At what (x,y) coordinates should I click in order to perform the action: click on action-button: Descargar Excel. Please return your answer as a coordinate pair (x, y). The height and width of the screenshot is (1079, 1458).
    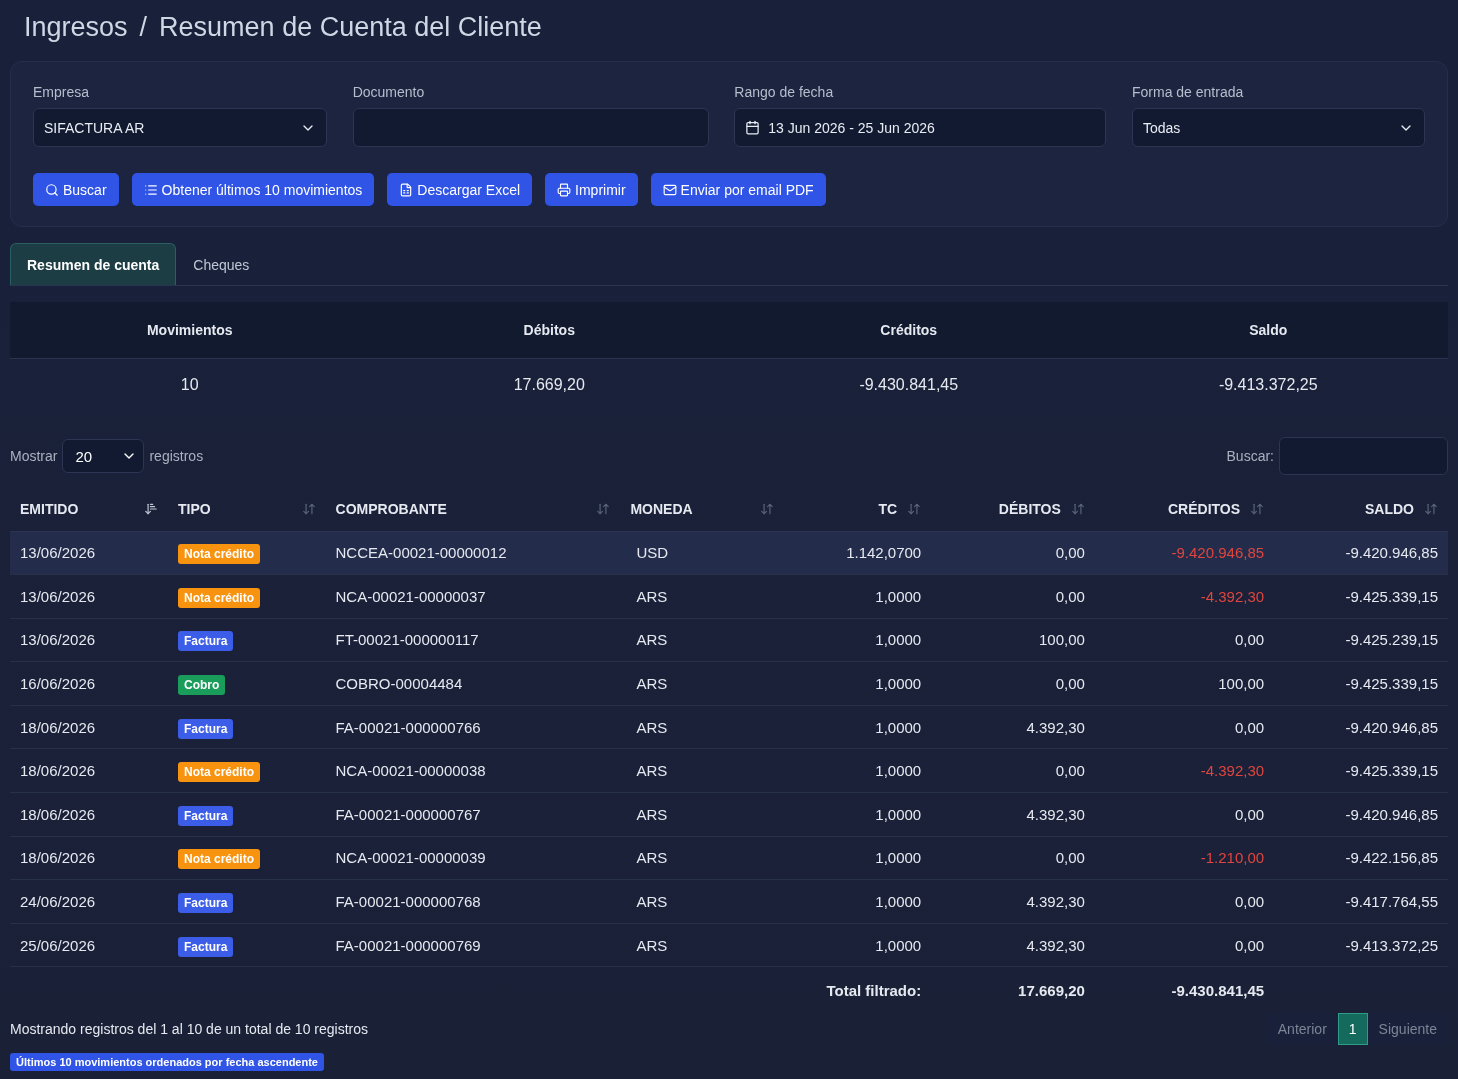
    Looking at the image, I should click on (460, 189).